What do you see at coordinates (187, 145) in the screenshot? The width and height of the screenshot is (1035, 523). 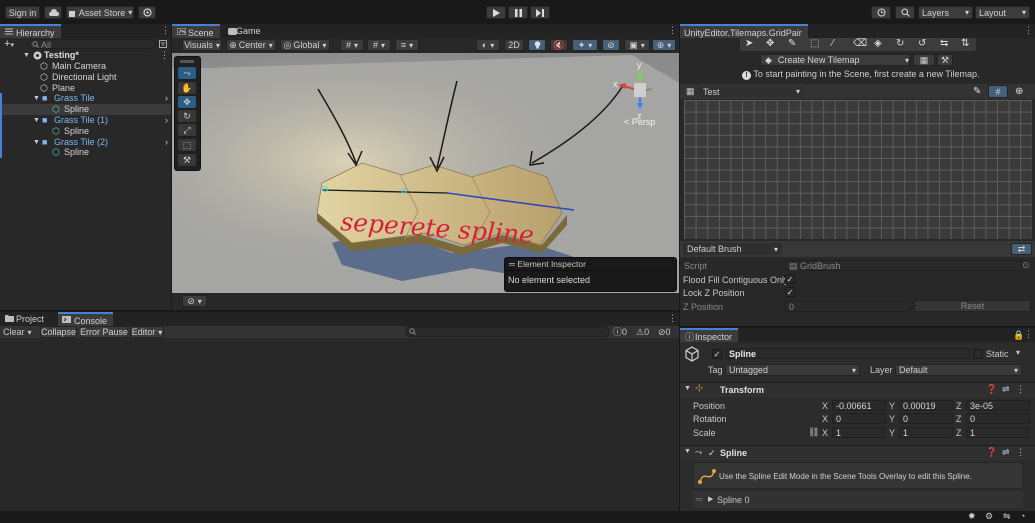 I see `rect-tool-button: ⬚` at bounding box center [187, 145].